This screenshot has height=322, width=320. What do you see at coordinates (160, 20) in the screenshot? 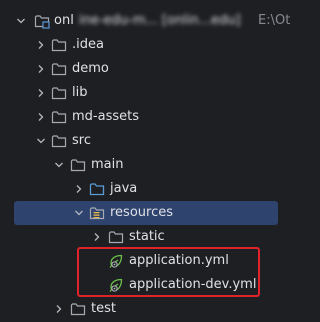
I see `project-name-obscured: ine-edu-m... [onlin...edu]` at bounding box center [160, 20].